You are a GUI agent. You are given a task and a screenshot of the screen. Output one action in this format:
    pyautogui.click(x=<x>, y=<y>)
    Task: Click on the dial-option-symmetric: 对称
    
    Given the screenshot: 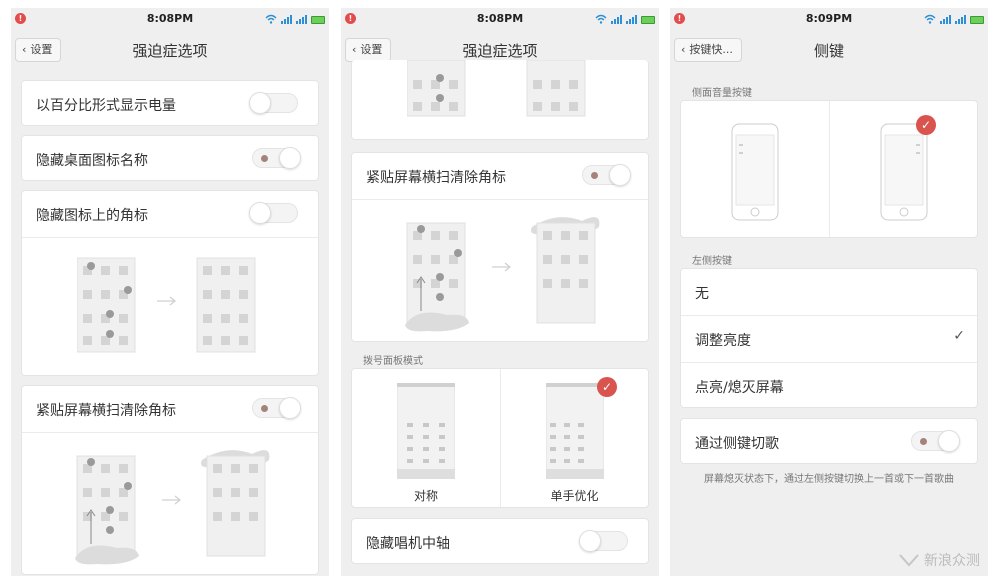 What is the action you would take?
    pyautogui.click(x=426, y=439)
    